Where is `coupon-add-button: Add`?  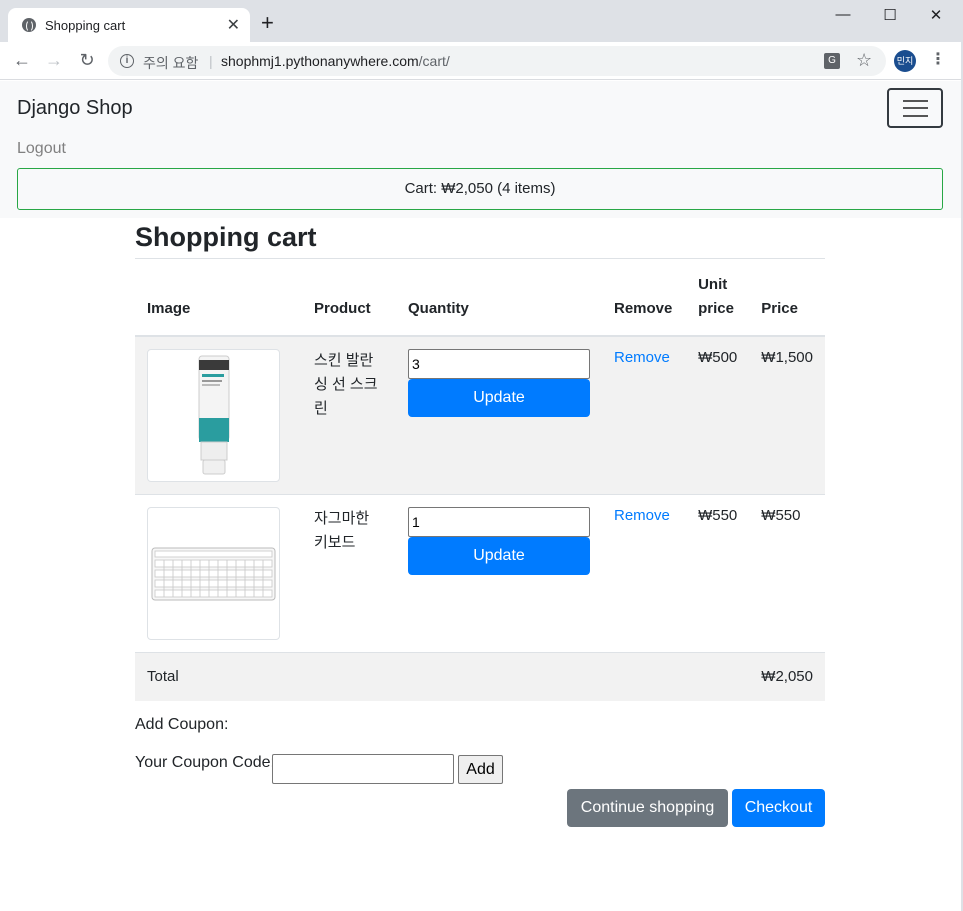 coupon-add-button: Add is located at coordinates (480, 769).